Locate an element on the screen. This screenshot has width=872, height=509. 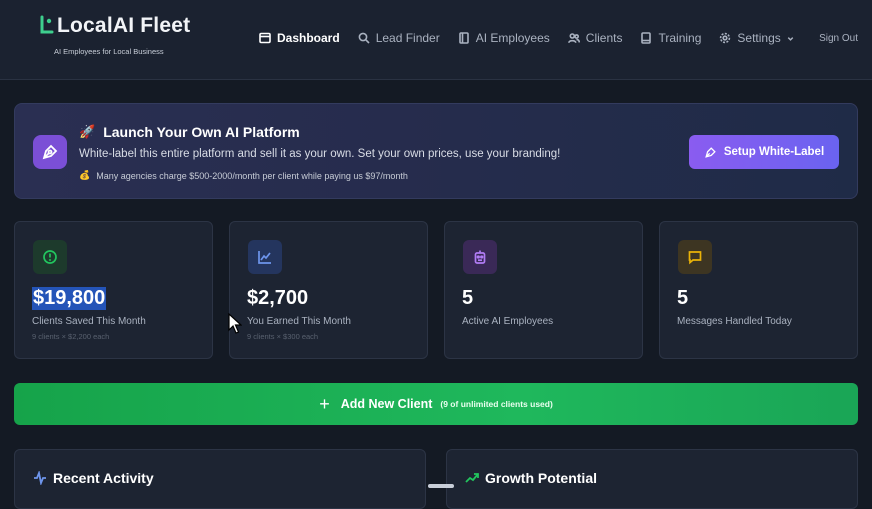
money-bag-icon: 💰 is located at coordinates (85, 175).